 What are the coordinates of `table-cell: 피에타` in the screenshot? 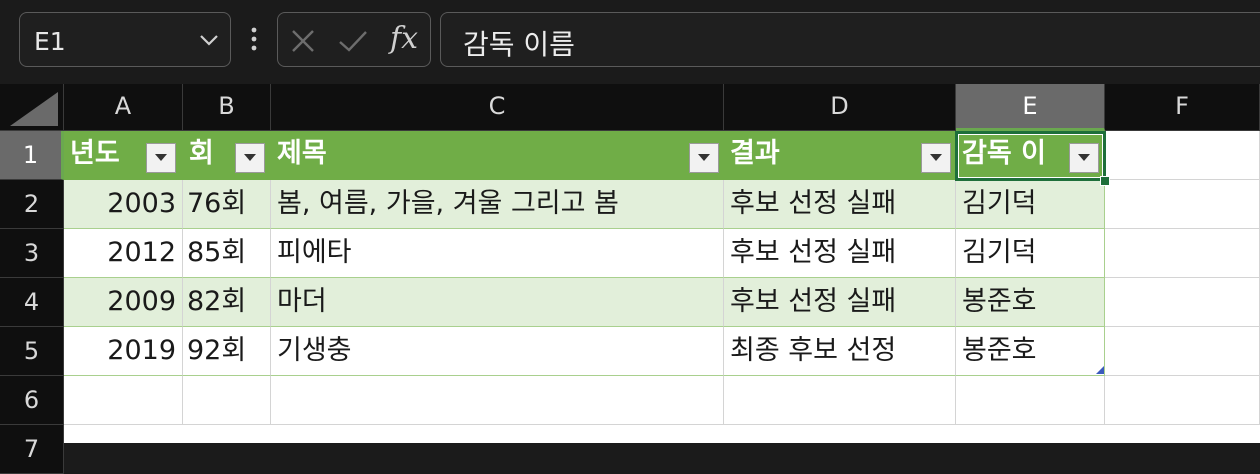 It's located at (497, 253).